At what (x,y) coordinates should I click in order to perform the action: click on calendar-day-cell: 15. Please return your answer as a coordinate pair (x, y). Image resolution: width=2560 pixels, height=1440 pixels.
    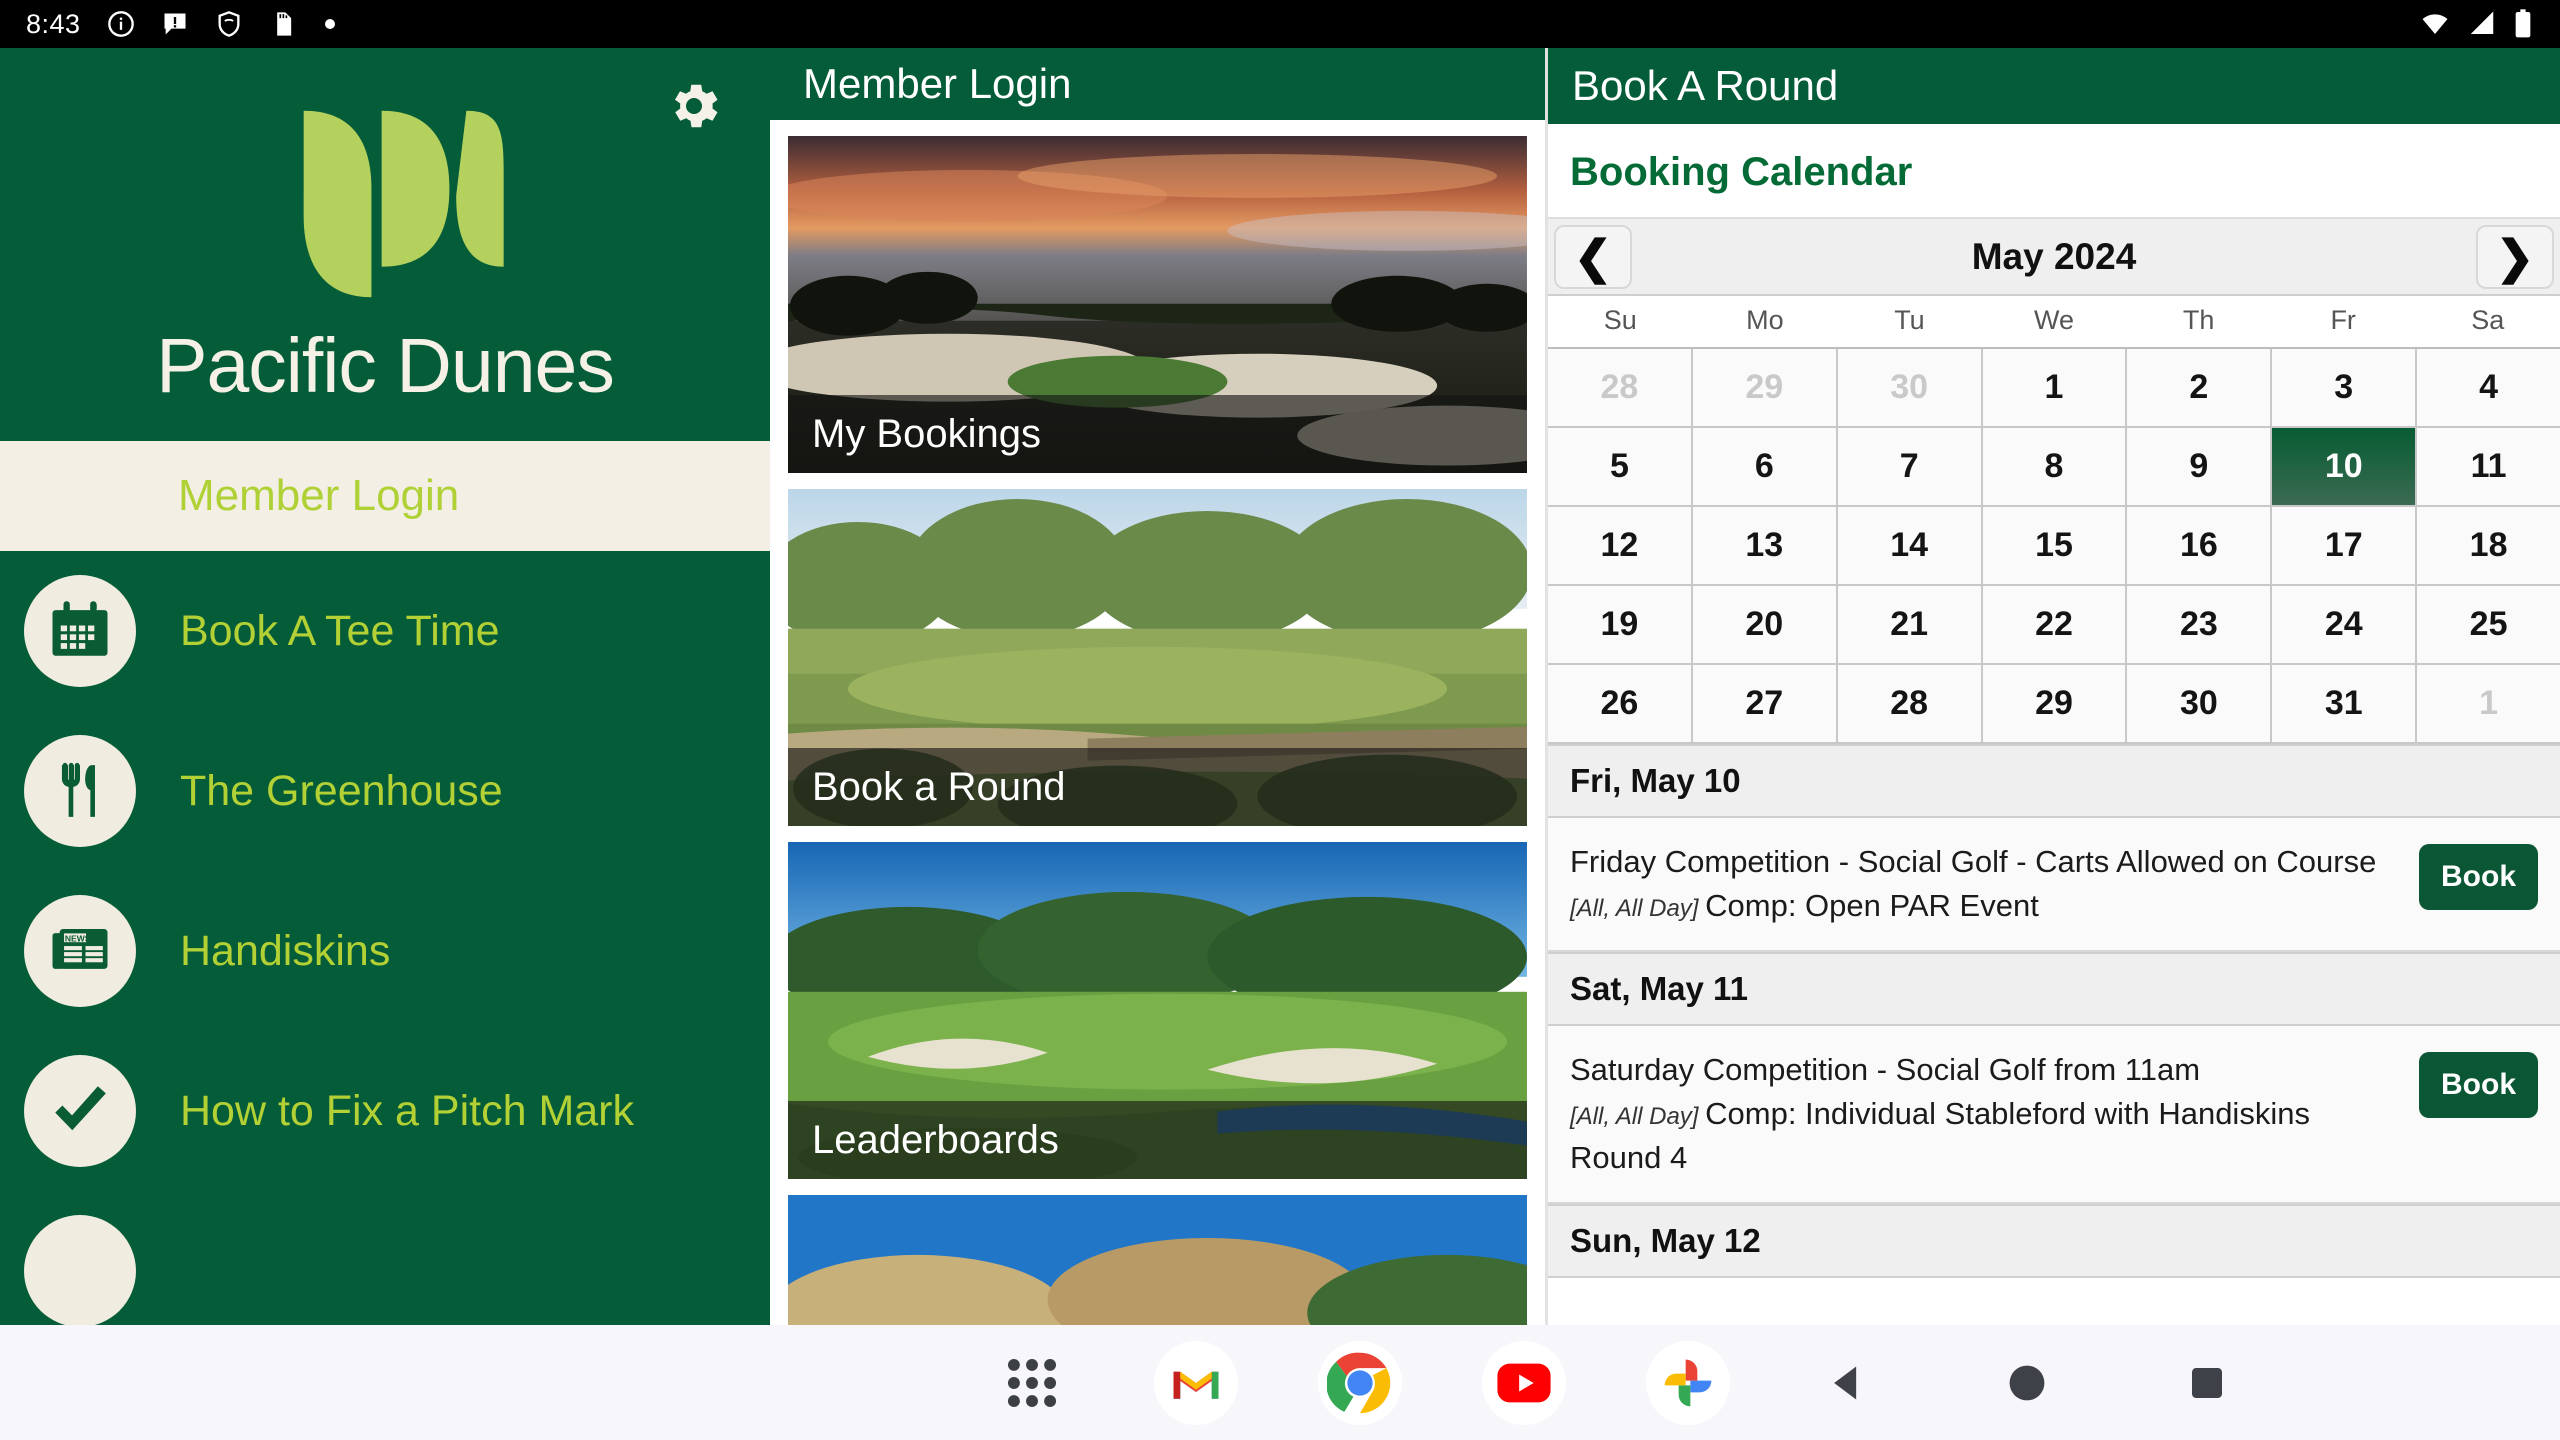
    Looking at the image, I should click on (2055, 546).